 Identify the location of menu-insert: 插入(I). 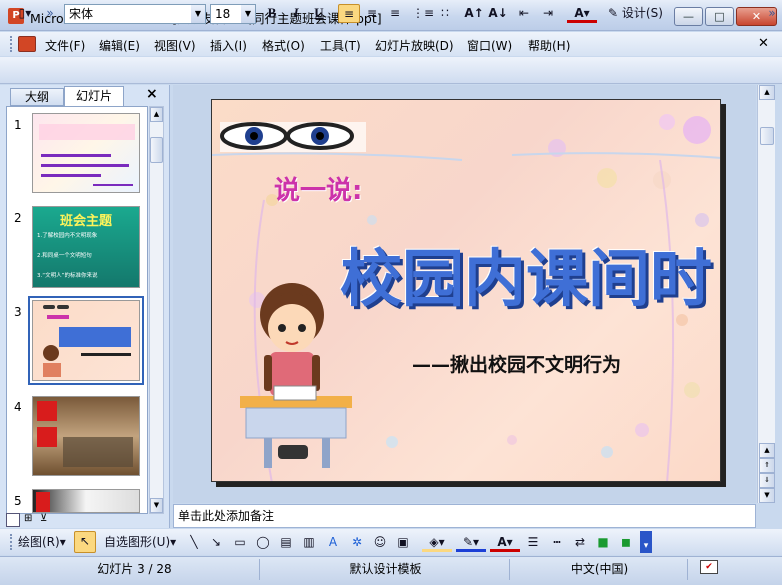
(228, 45).